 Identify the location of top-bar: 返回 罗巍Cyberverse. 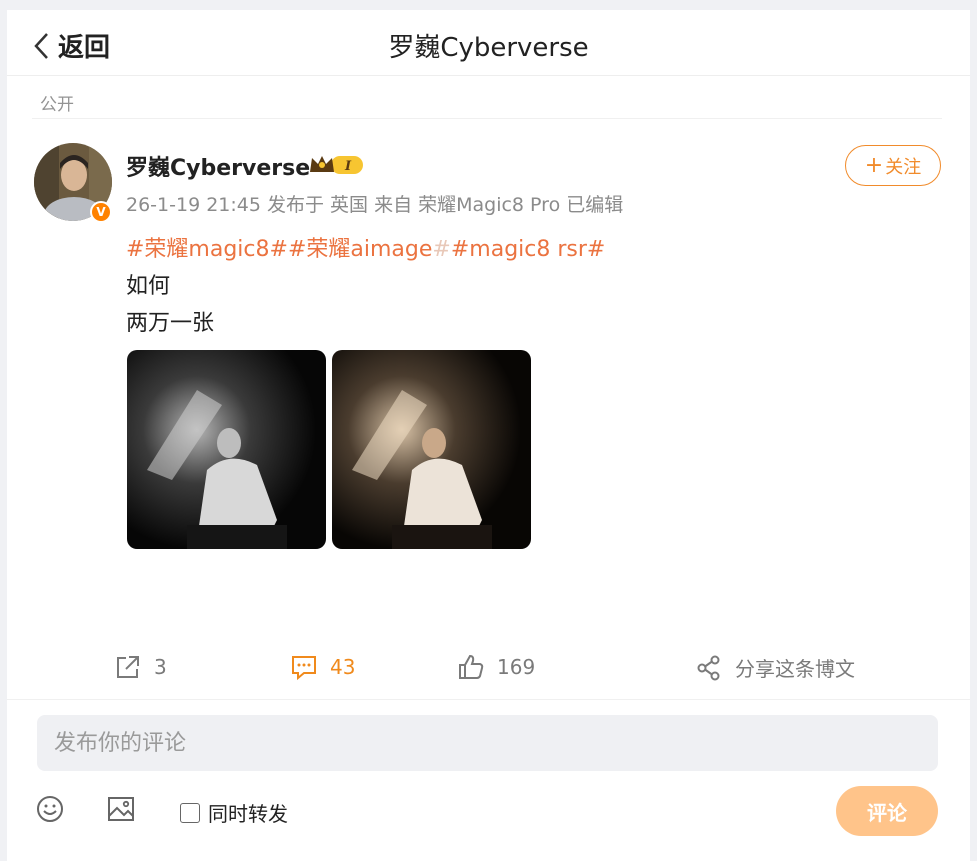
(488, 43).